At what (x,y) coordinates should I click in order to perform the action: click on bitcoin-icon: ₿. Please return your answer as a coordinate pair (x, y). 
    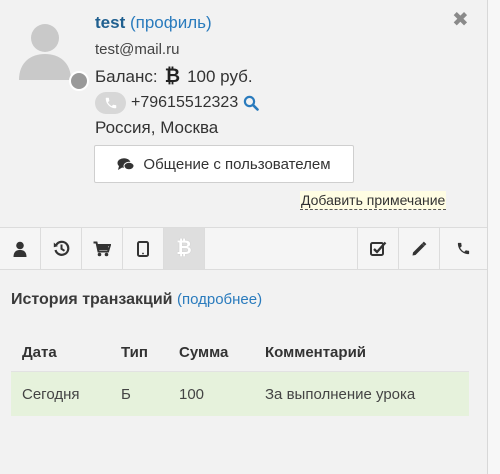
    Looking at the image, I should click on (172, 76).